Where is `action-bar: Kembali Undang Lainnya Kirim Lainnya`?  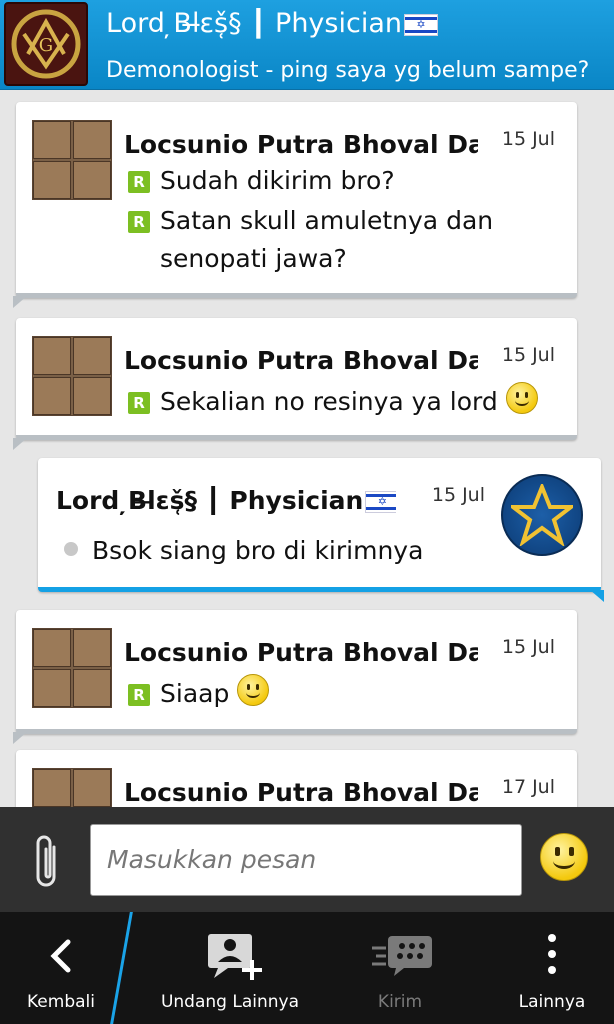
action-bar: Kembali Undang Lainnya Kirim Lainnya is located at coordinates (307, 968).